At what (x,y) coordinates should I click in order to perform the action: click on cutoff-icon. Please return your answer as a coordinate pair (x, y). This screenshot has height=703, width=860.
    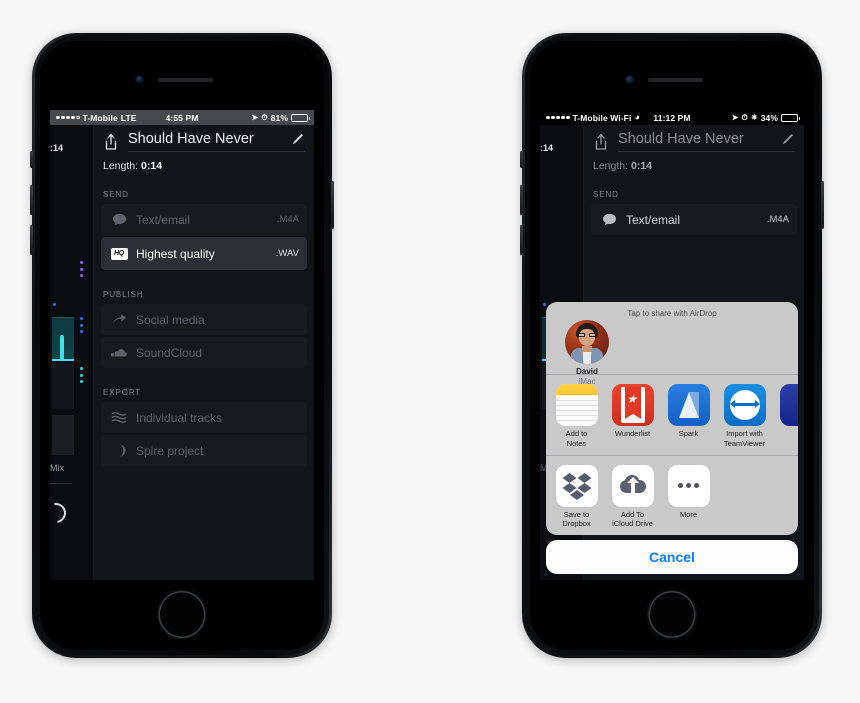
    Looking at the image, I should click on (788, 405).